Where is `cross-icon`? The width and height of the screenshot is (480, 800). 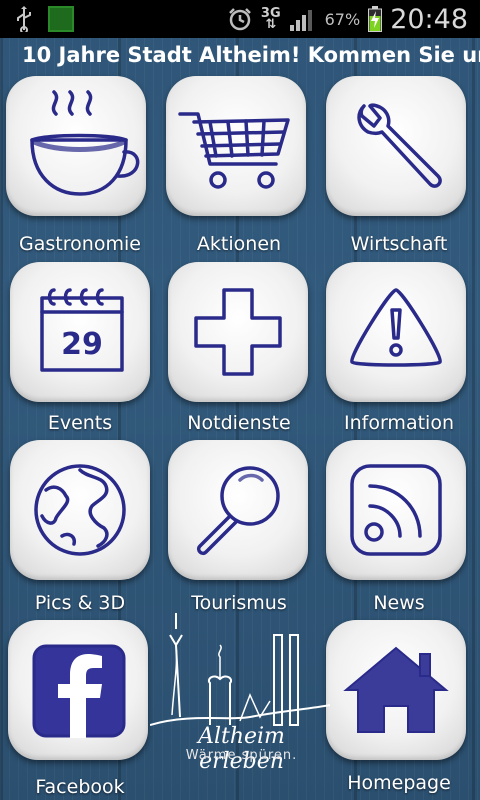
cross-icon is located at coordinates (238, 332).